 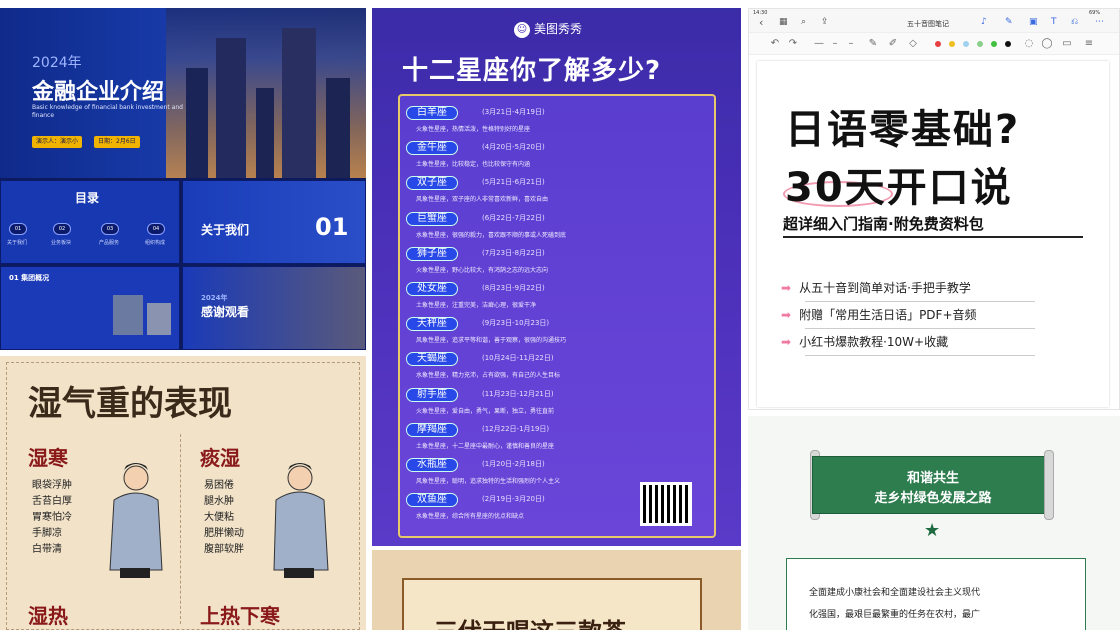 I want to click on toc-label: 关于我们, so click(x=17, y=243).